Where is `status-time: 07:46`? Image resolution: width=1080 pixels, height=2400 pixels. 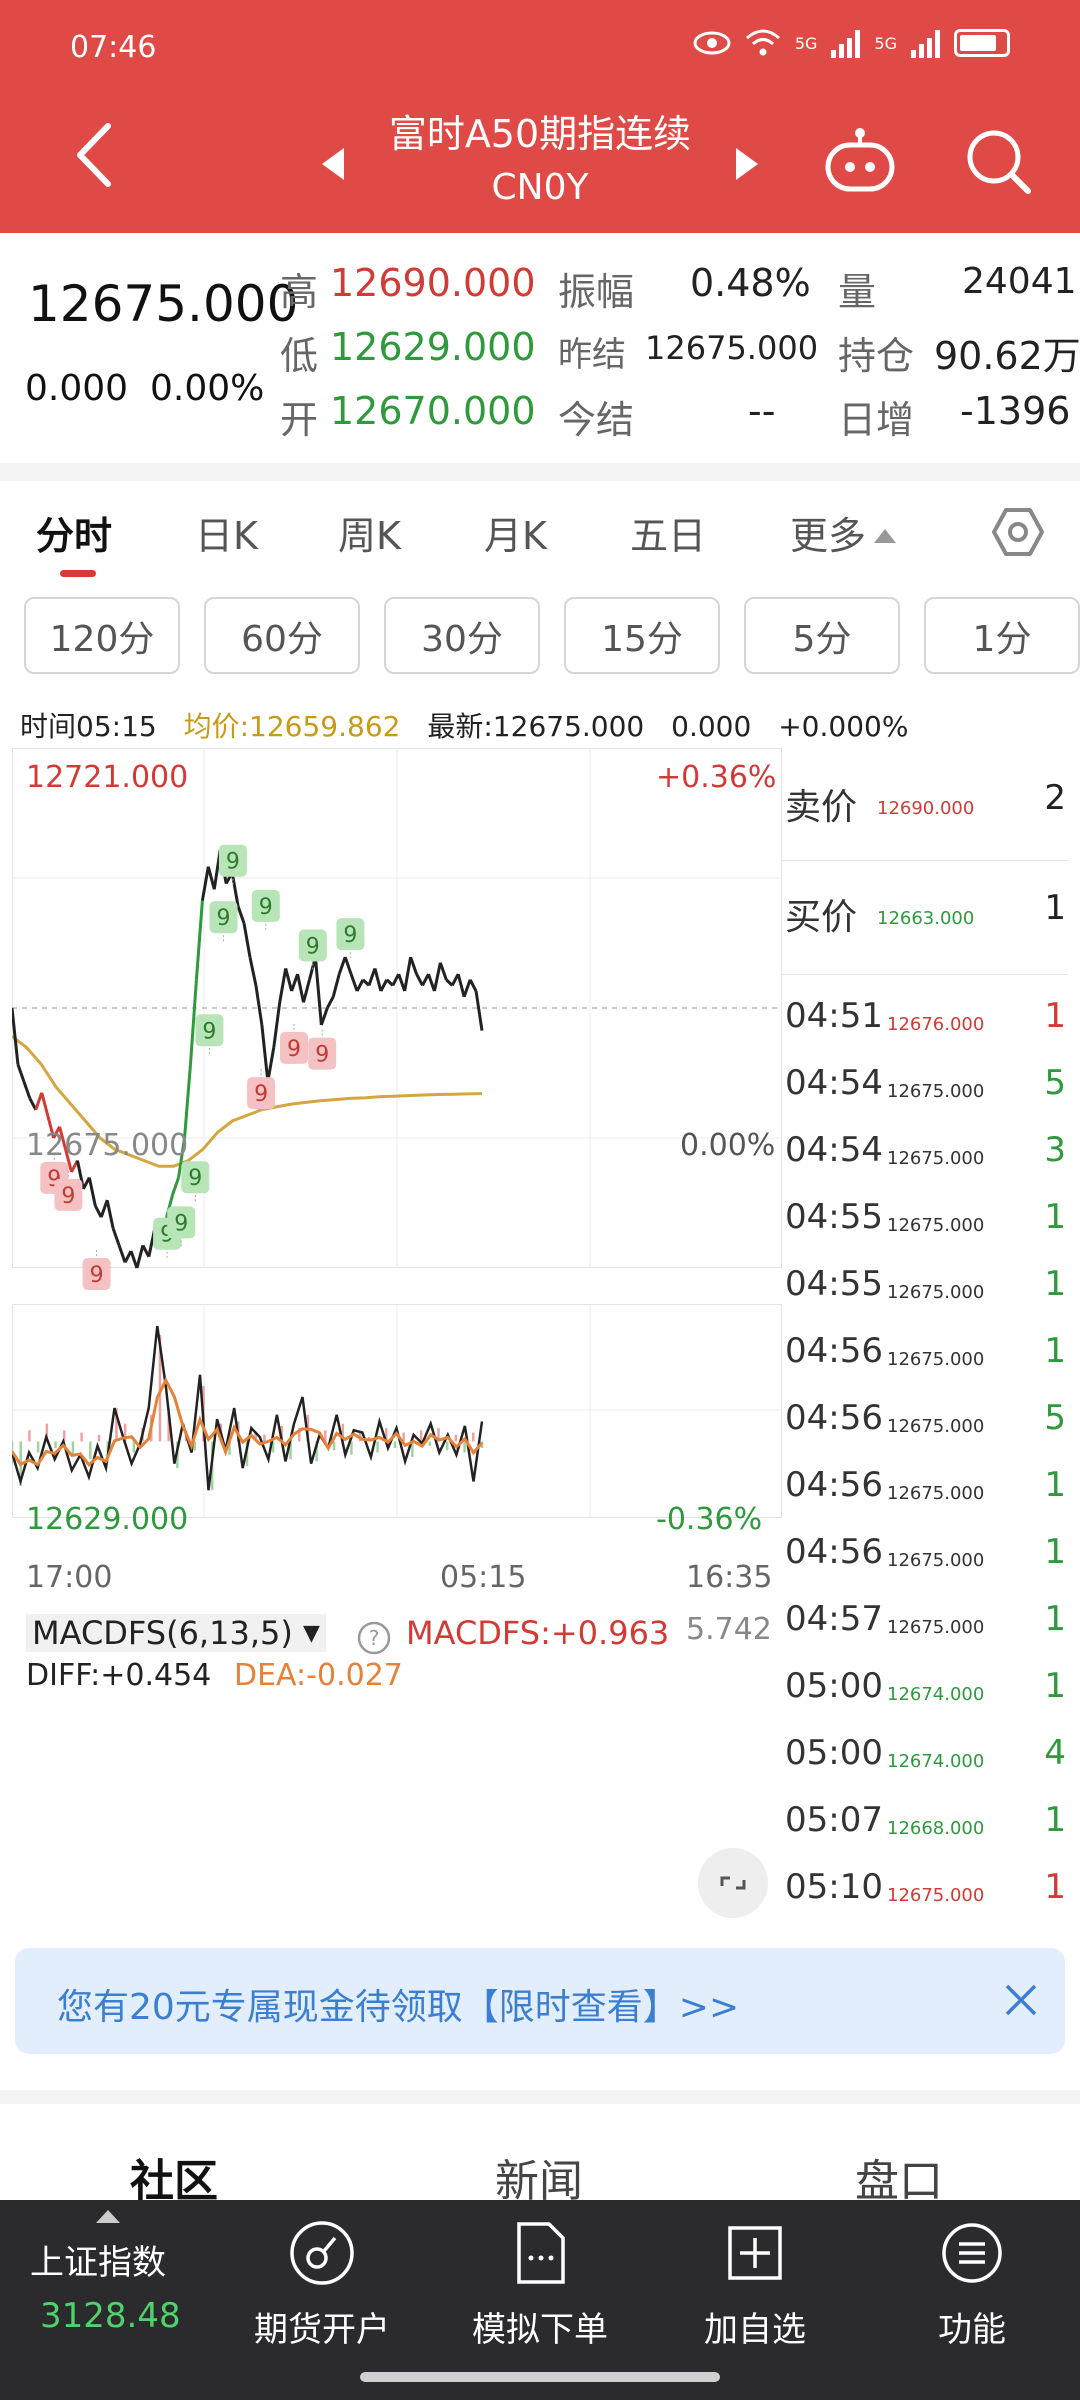
status-time: 07:46 is located at coordinates (113, 47).